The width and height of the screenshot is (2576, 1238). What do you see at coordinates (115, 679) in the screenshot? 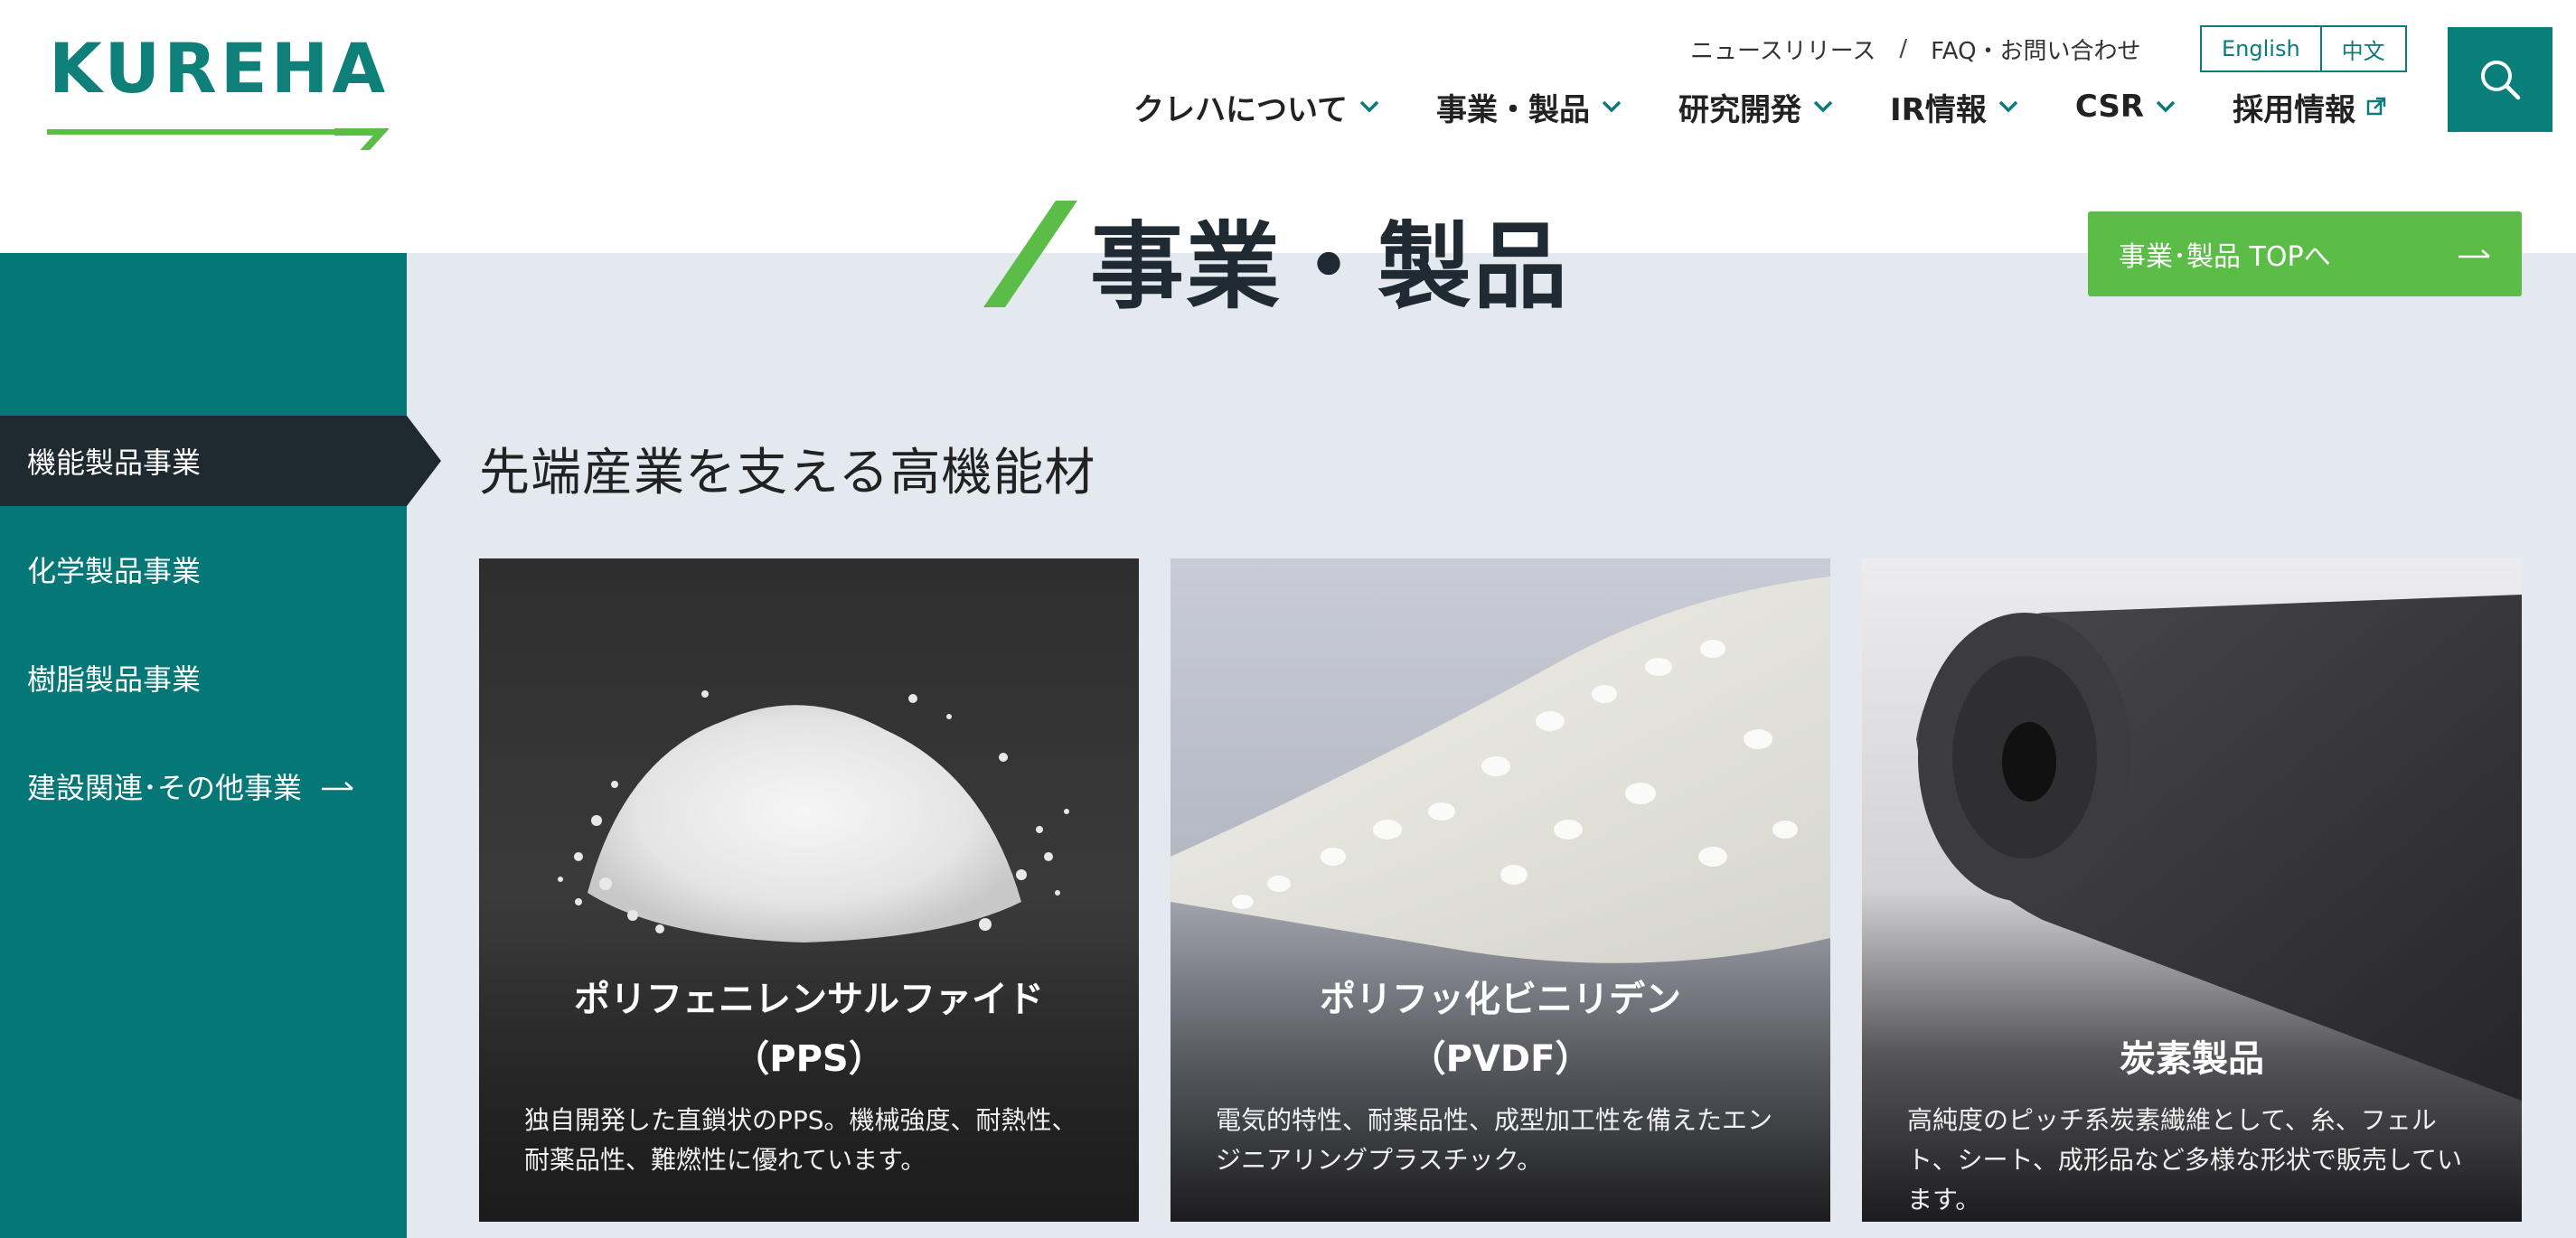
I see `sidebar-item-label: 樹脂製品事業` at bounding box center [115, 679].